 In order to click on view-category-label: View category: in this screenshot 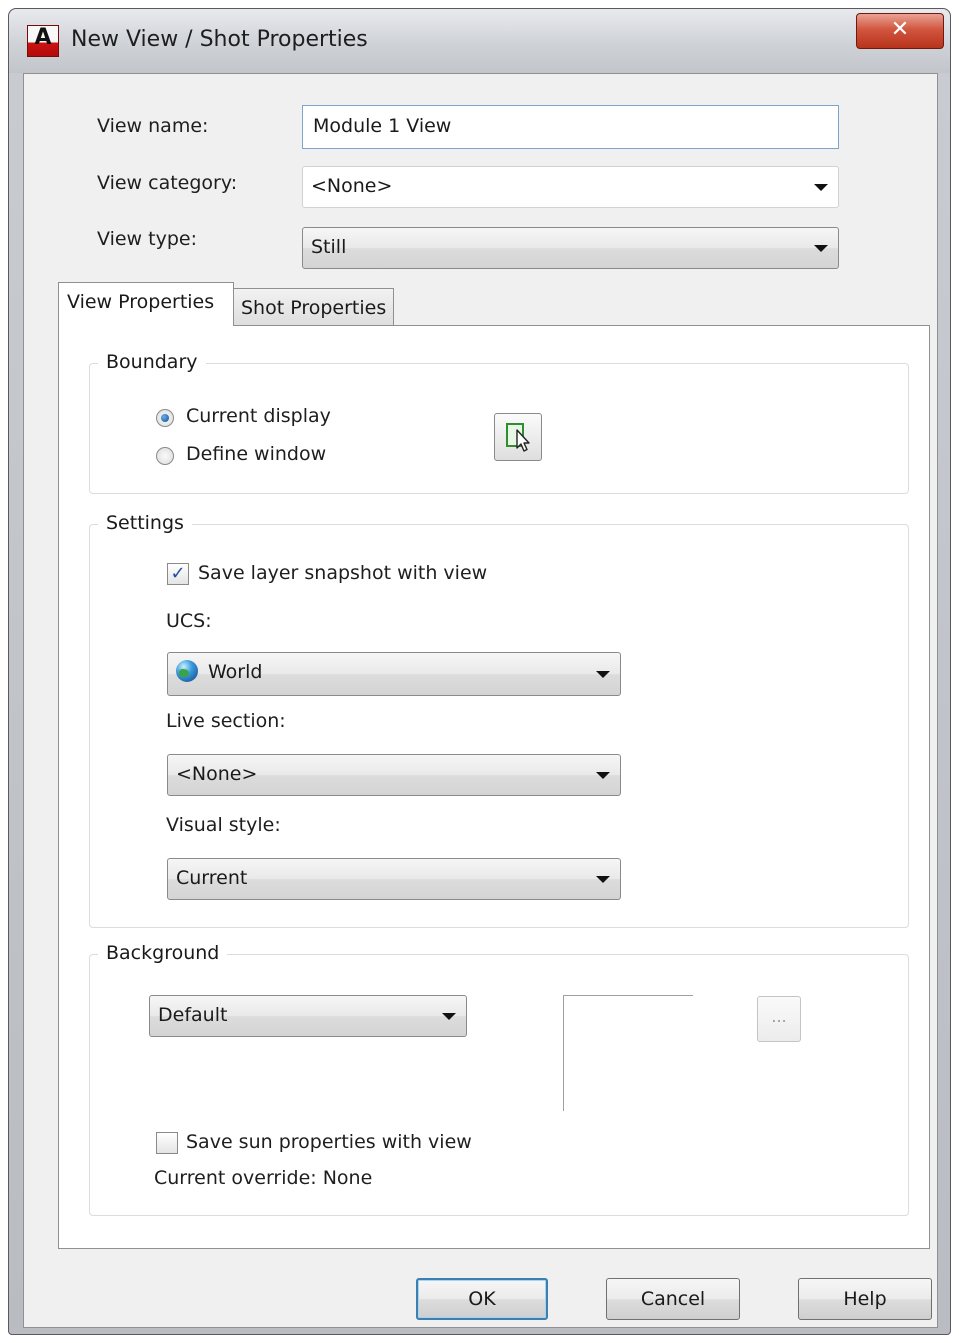, I will do `click(167, 183)`.